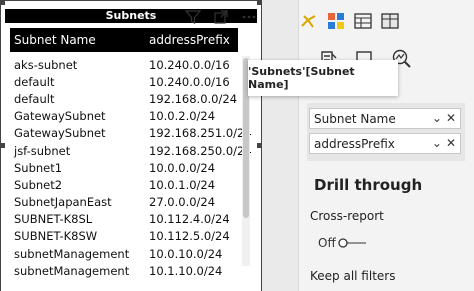 The width and height of the screenshot is (474, 291). I want to click on cell-subnet-name: aks-subnet, so click(46, 64).